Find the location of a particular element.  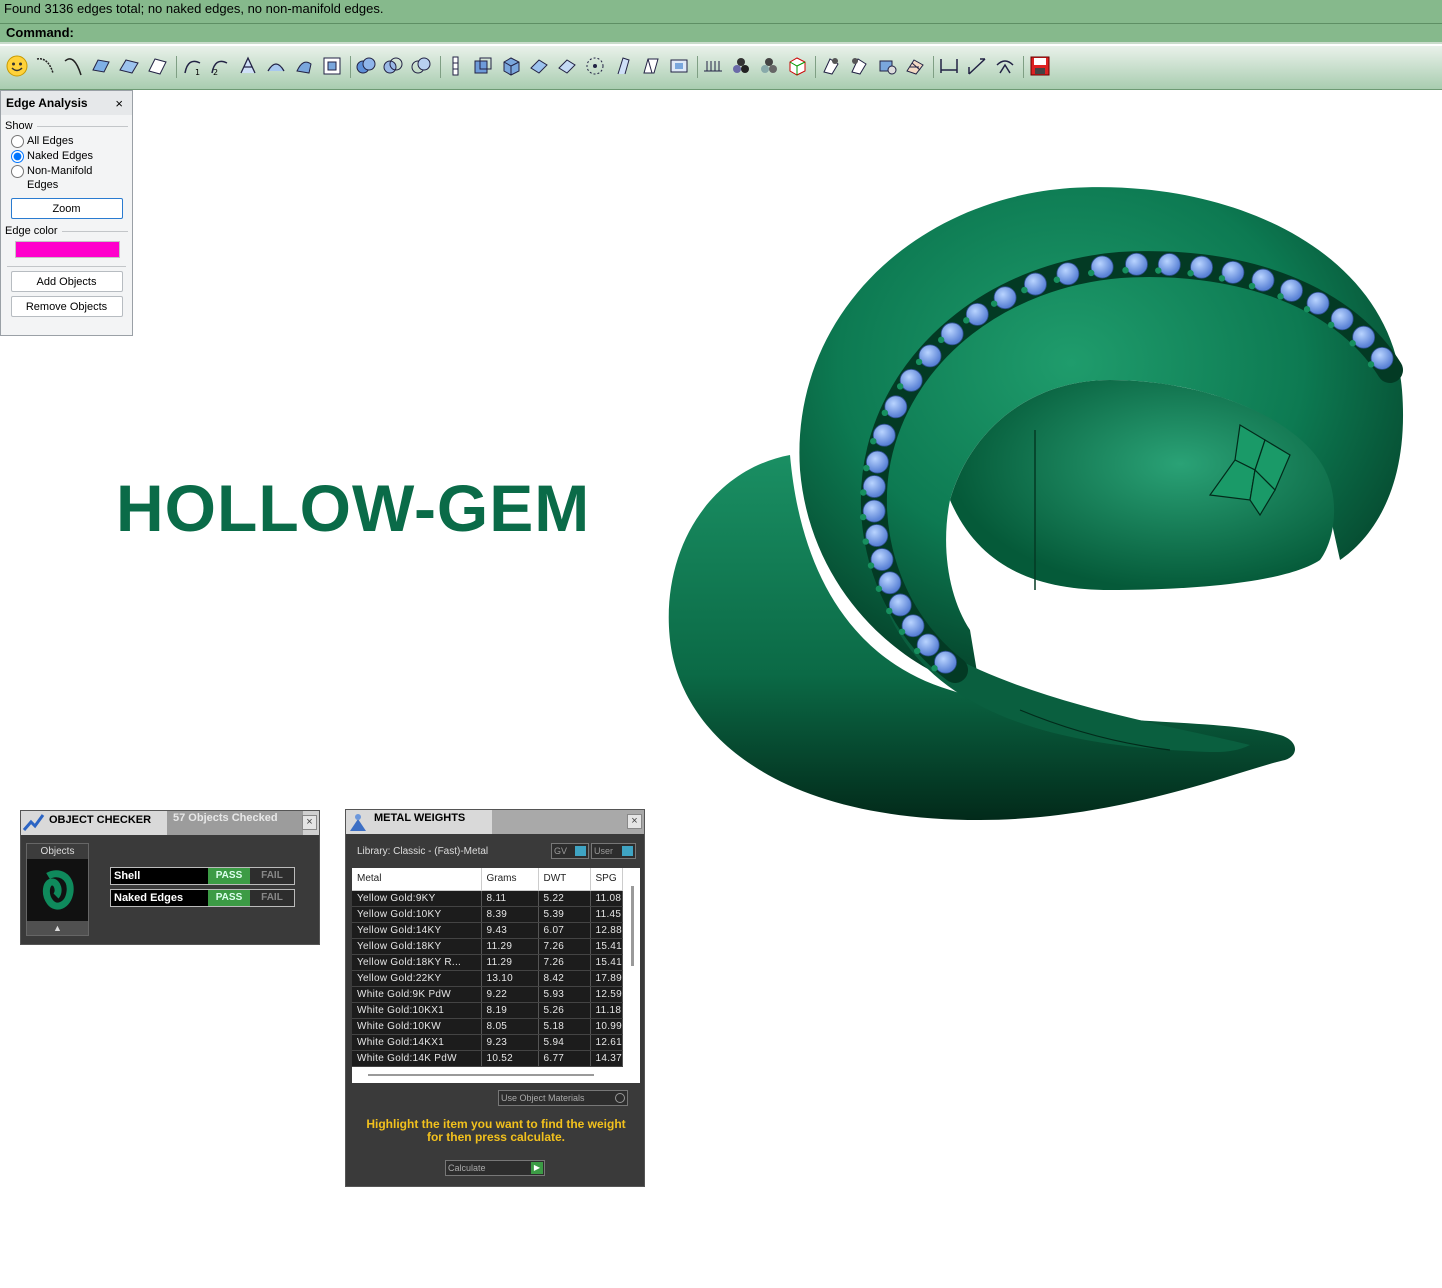

vertical-scrollbar is located at coordinates (632, 926).